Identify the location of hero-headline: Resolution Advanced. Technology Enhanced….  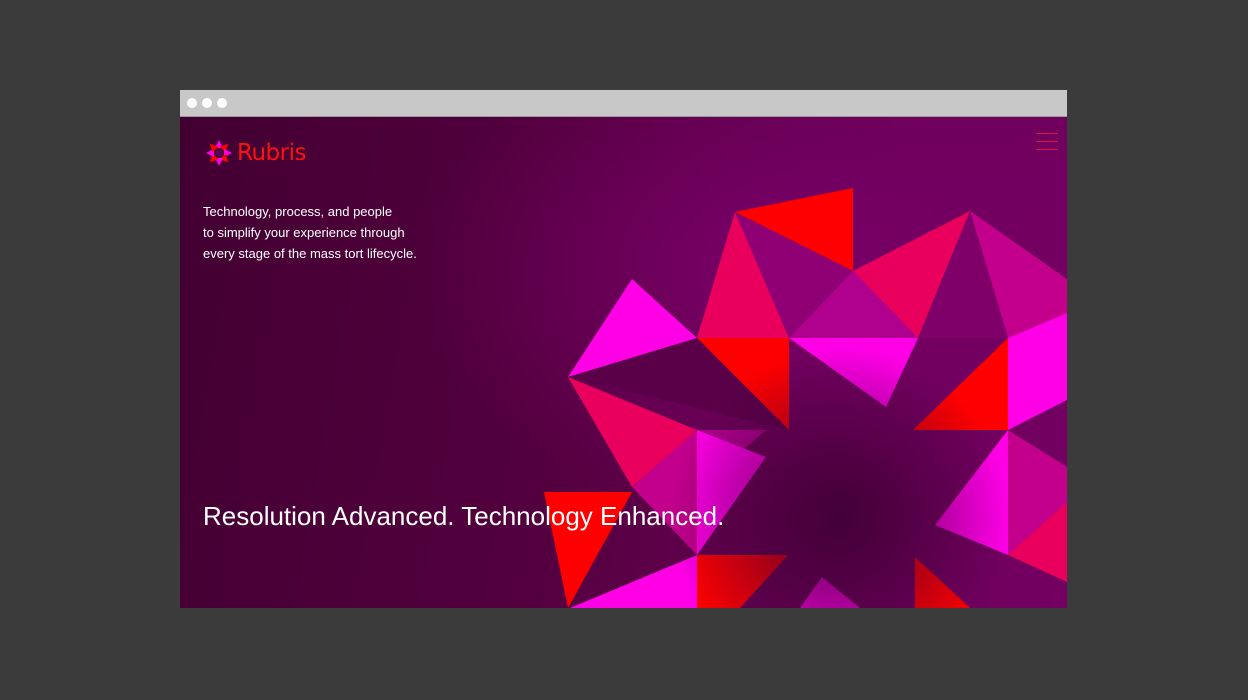
(464, 516).